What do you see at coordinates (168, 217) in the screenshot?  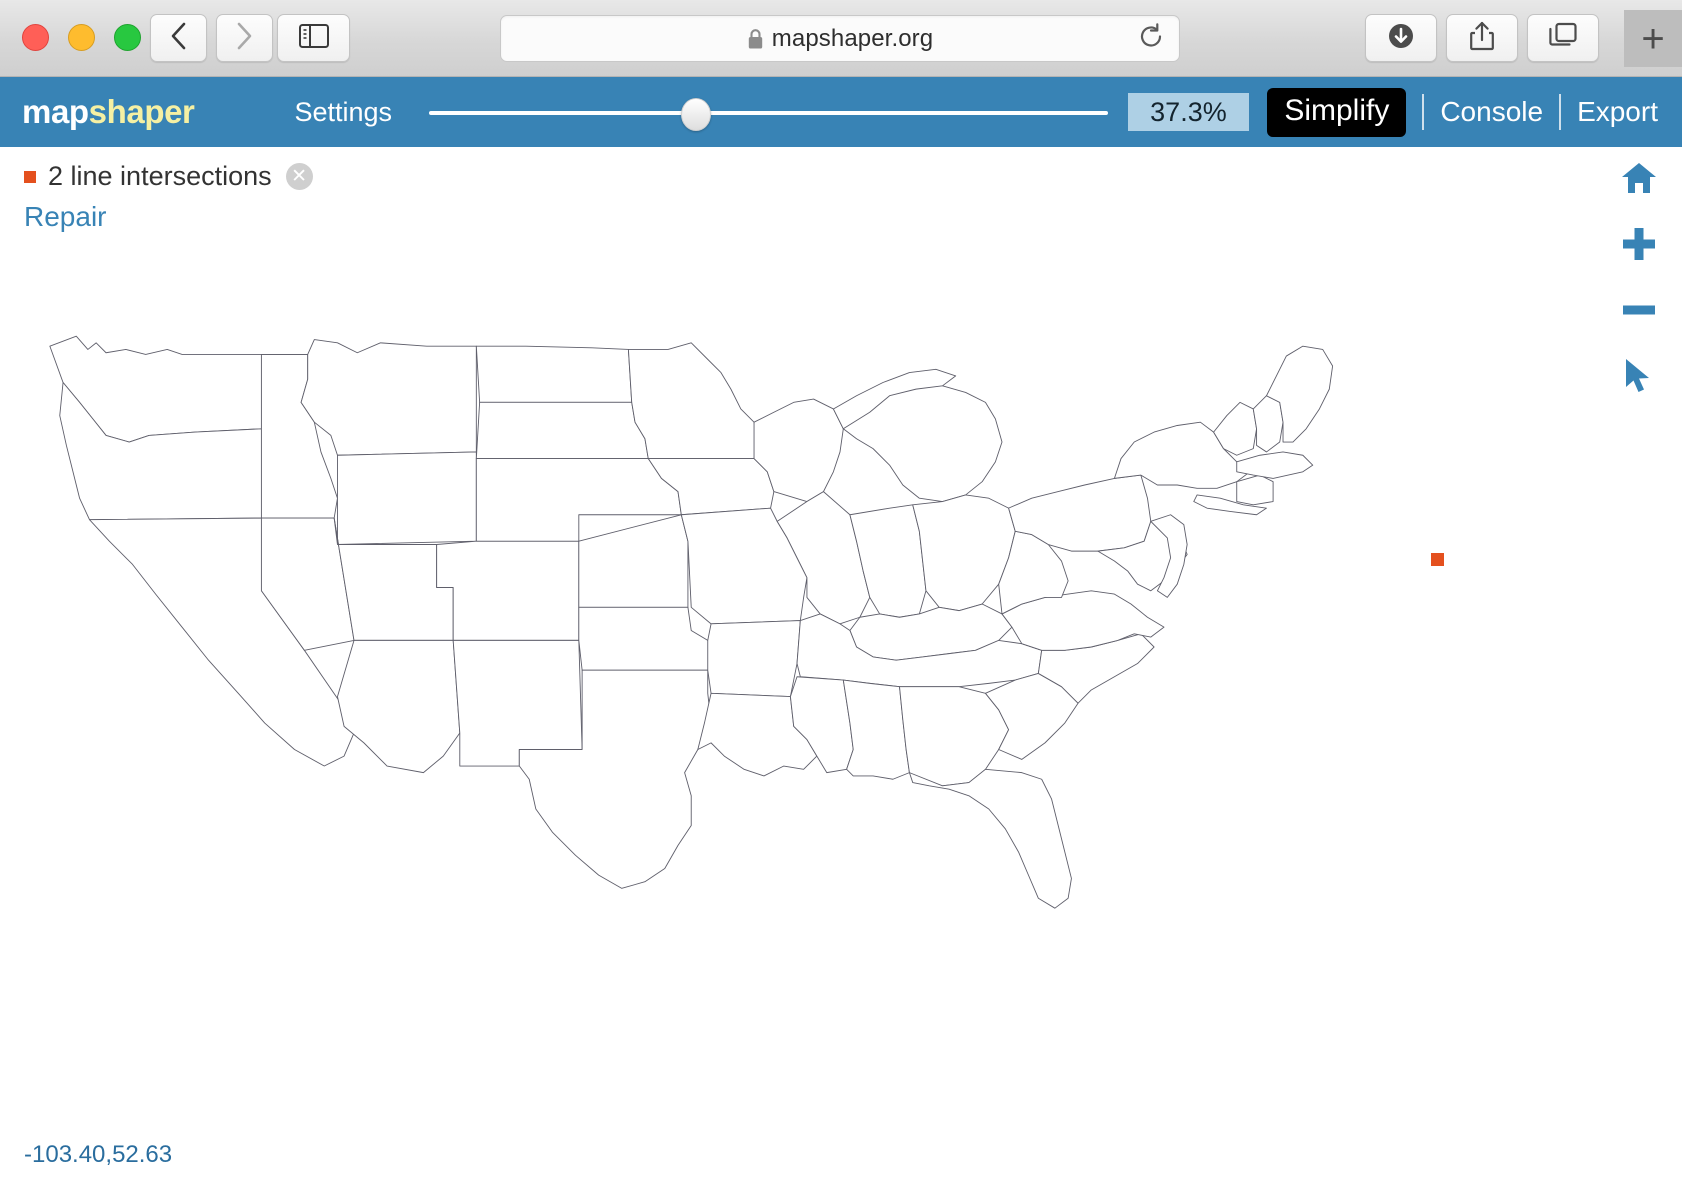 I see `repair-button: Repair` at bounding box center [168, 217].